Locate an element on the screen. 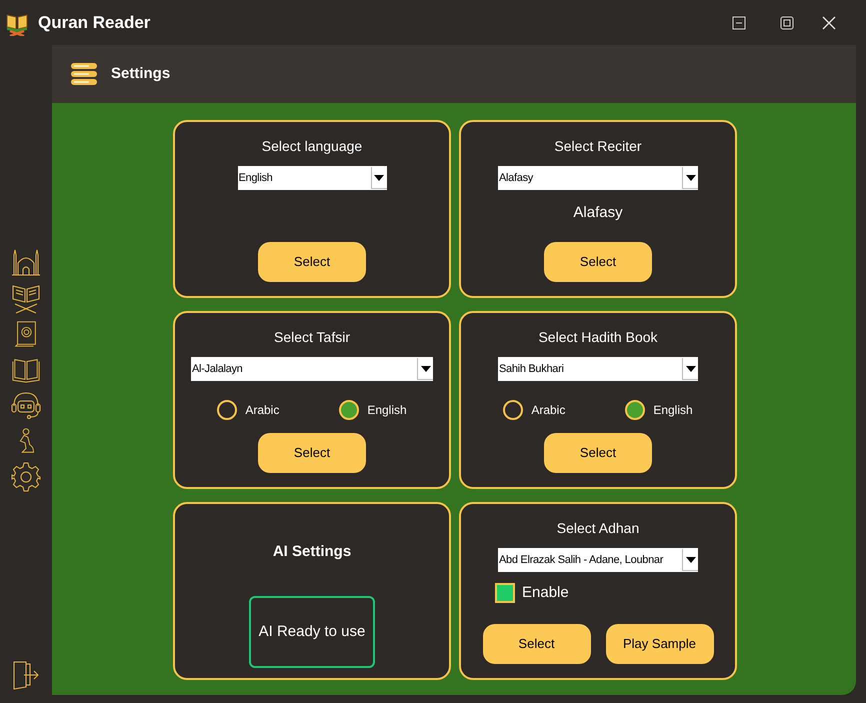 The width and height of the screenshot is (866, 703). settings-icon is located at coordinates (26, 477).